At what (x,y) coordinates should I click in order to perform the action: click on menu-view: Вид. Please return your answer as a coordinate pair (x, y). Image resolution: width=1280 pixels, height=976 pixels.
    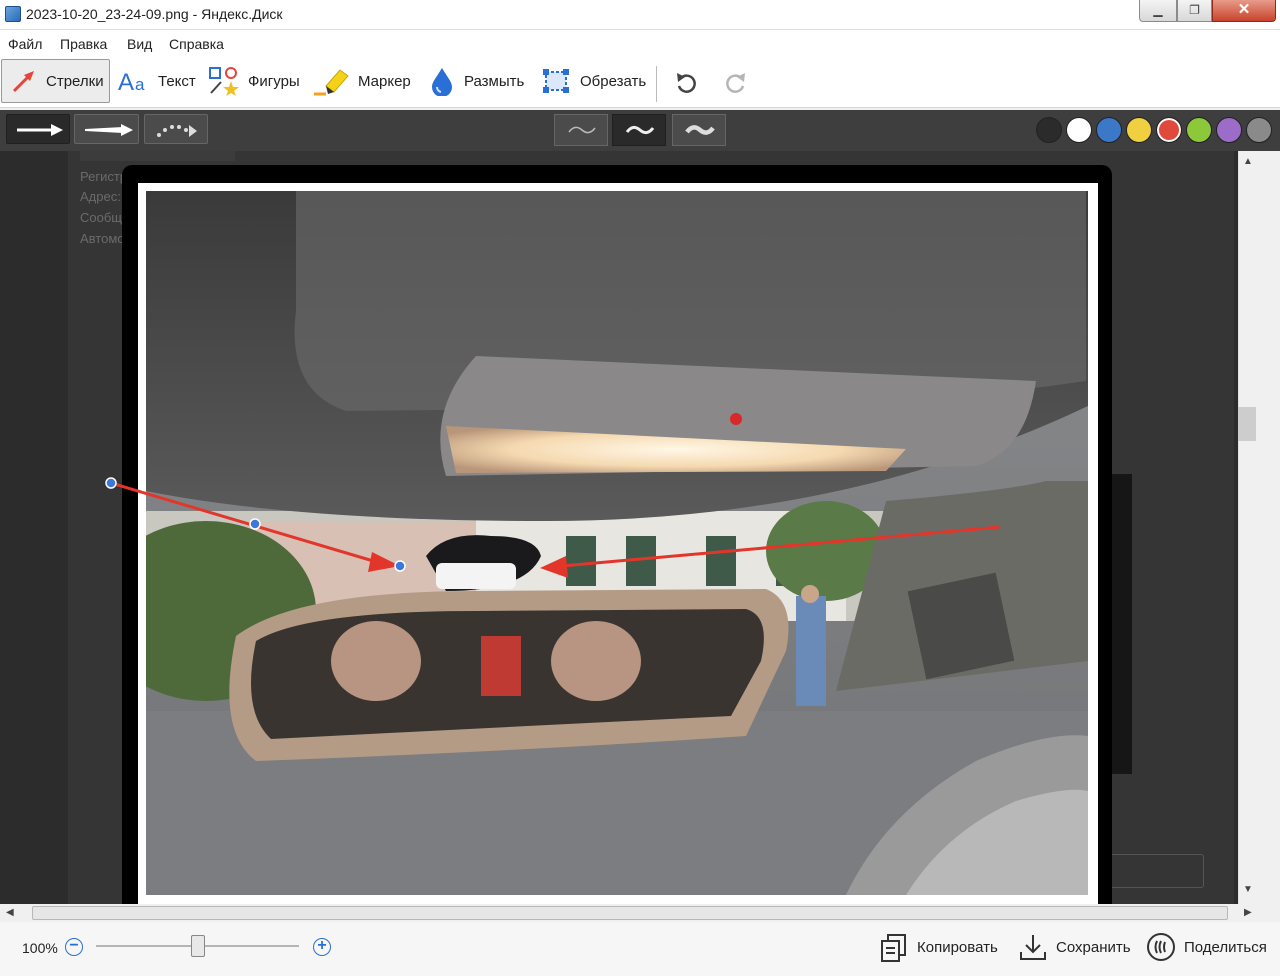
    Looking at the image, I should click on (139, 44).